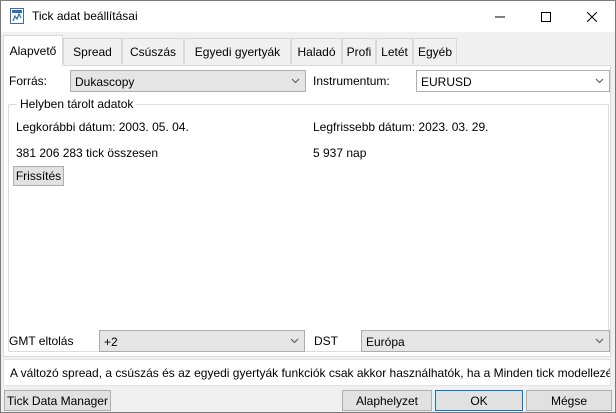 This screenshot has height=413, width=616. Describe the element at coordinates (77, 104) in the screenshot. I see `local-data-title: Helyben tárolt adatok` at that location.